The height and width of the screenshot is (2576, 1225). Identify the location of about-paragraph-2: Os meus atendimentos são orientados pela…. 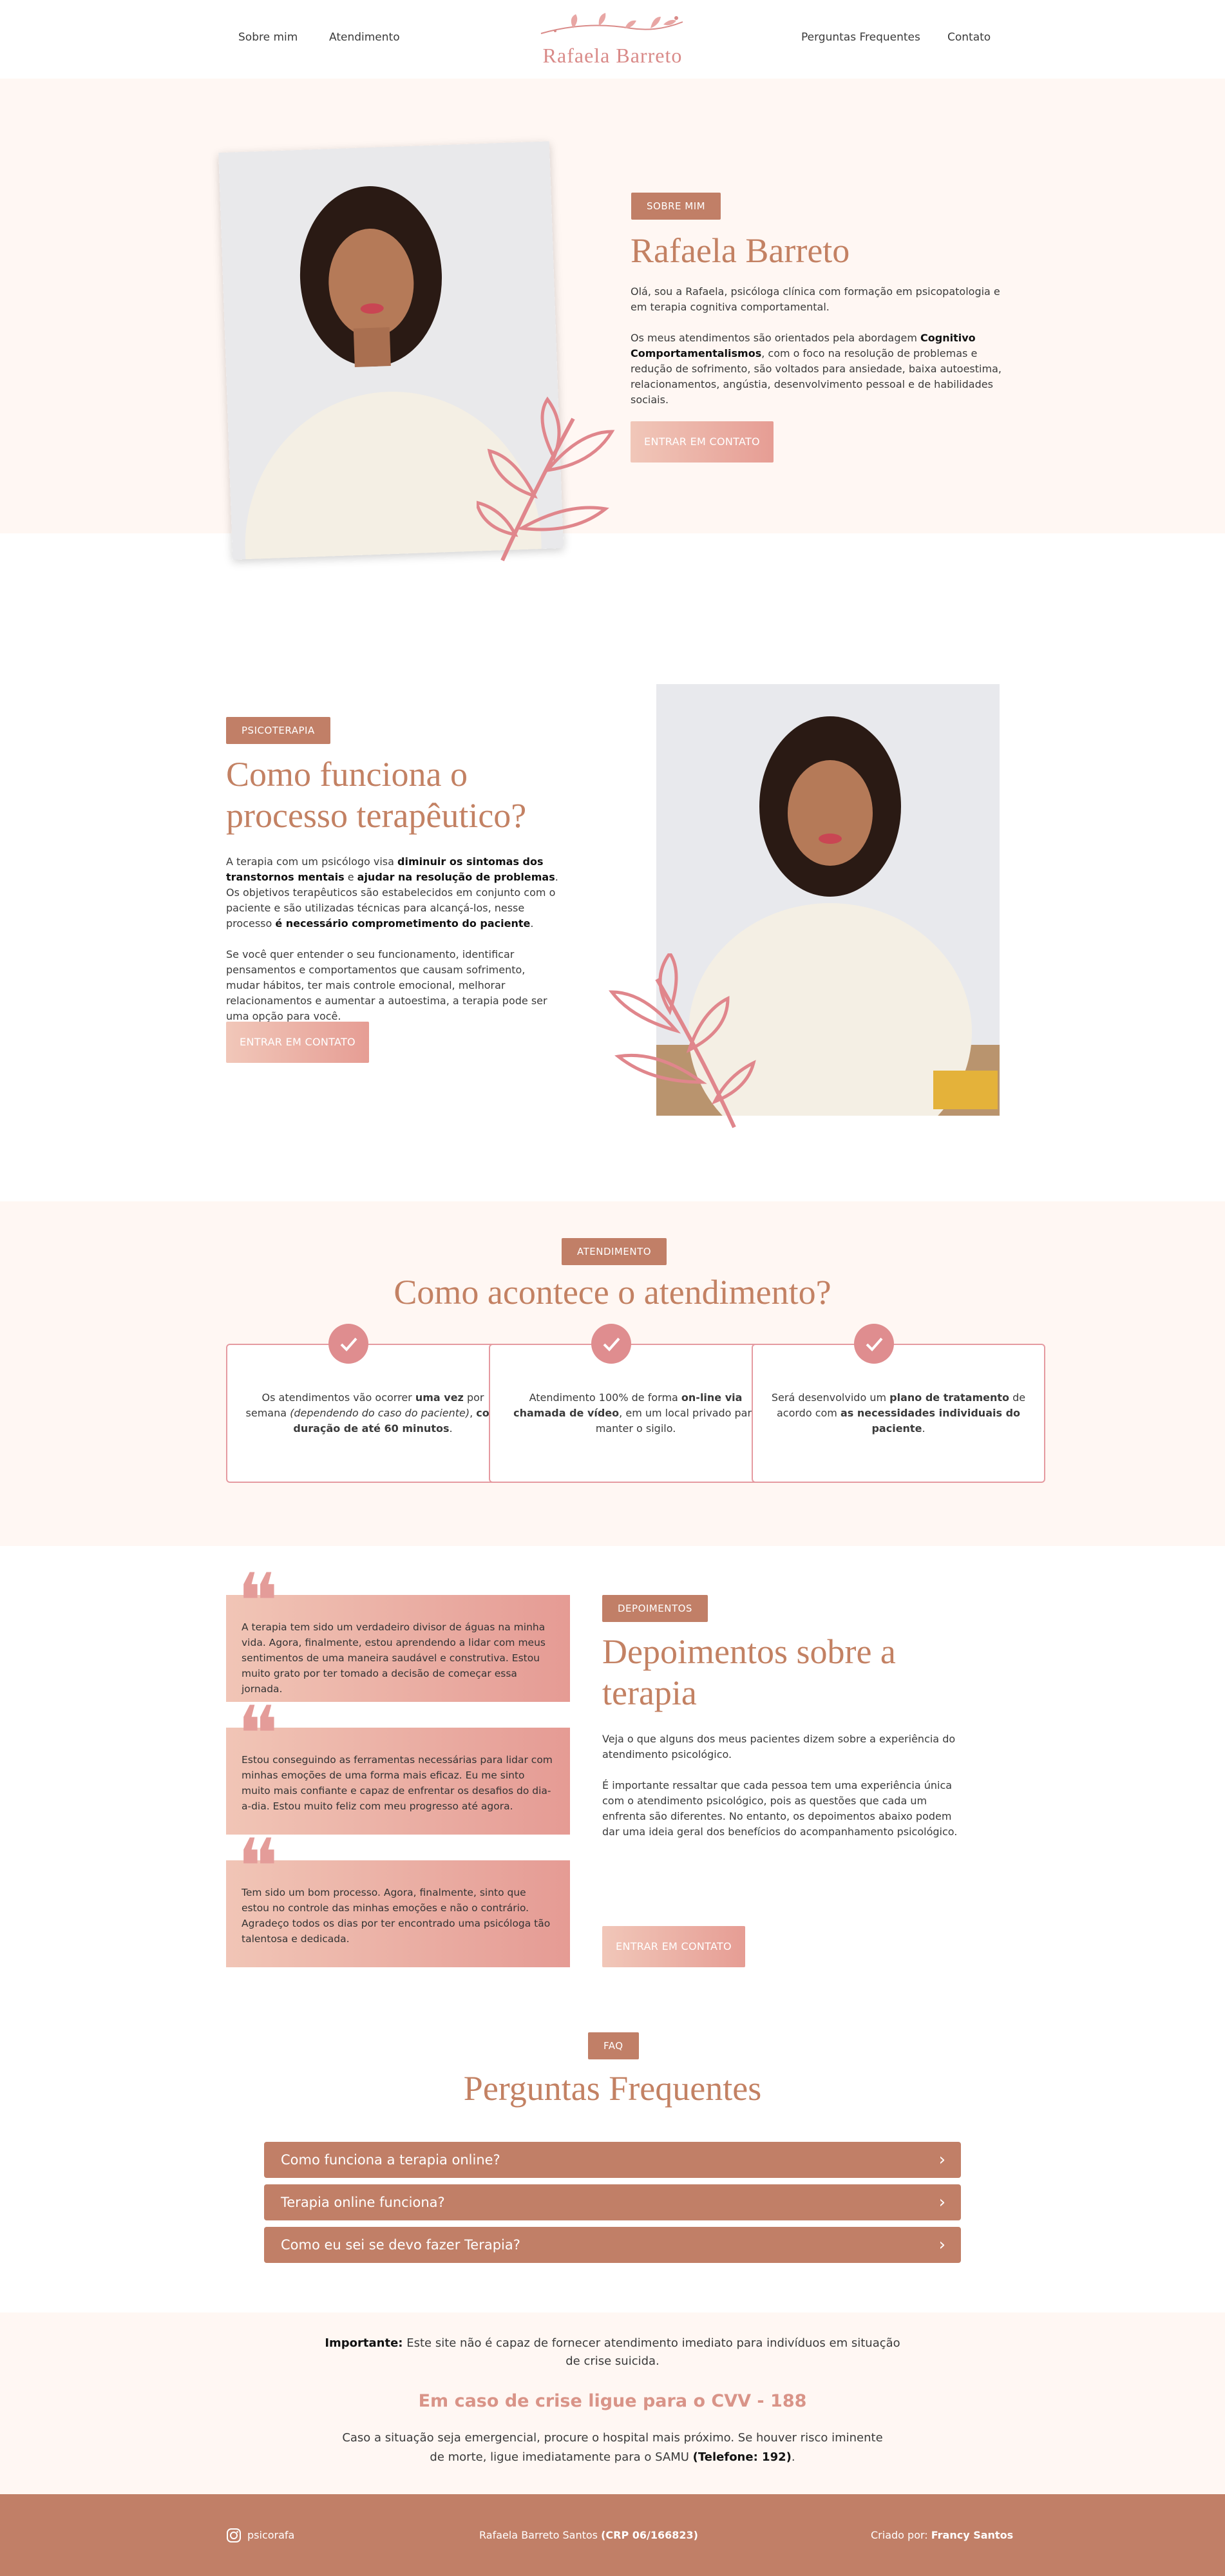
(816, 369).